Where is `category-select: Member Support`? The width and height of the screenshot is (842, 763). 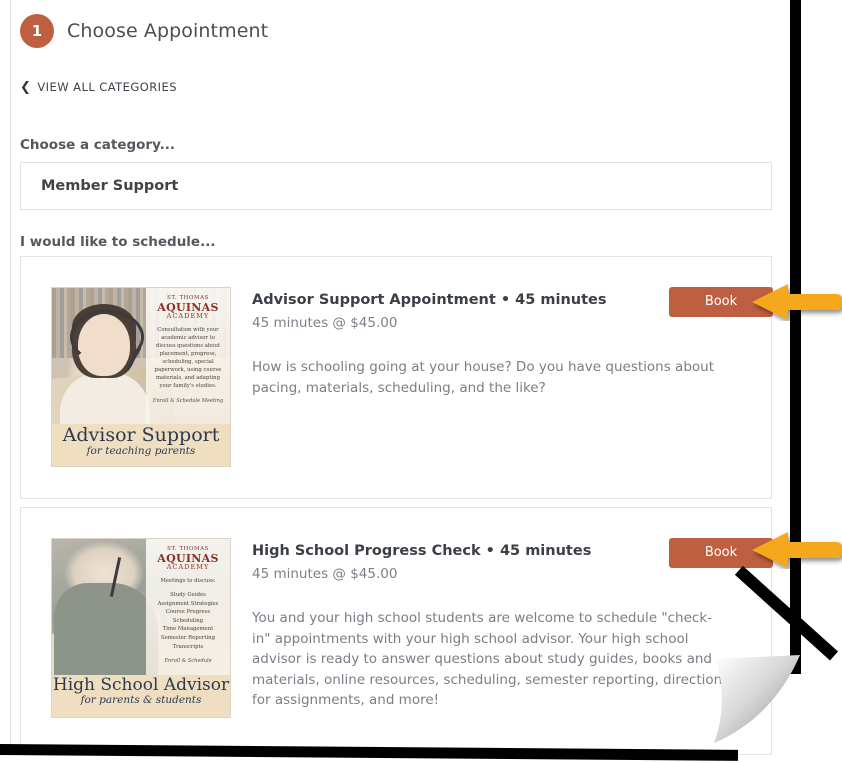
category-select: Member Support is located at coordinates (396, 186).